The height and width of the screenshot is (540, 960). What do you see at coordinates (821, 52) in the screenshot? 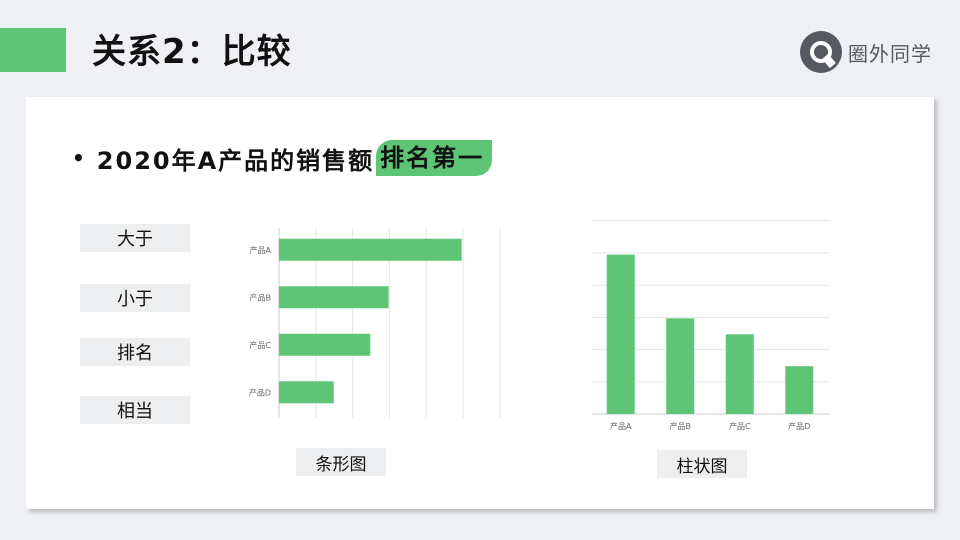
I see `q-logo-icon` at bounding box center [821, 52].